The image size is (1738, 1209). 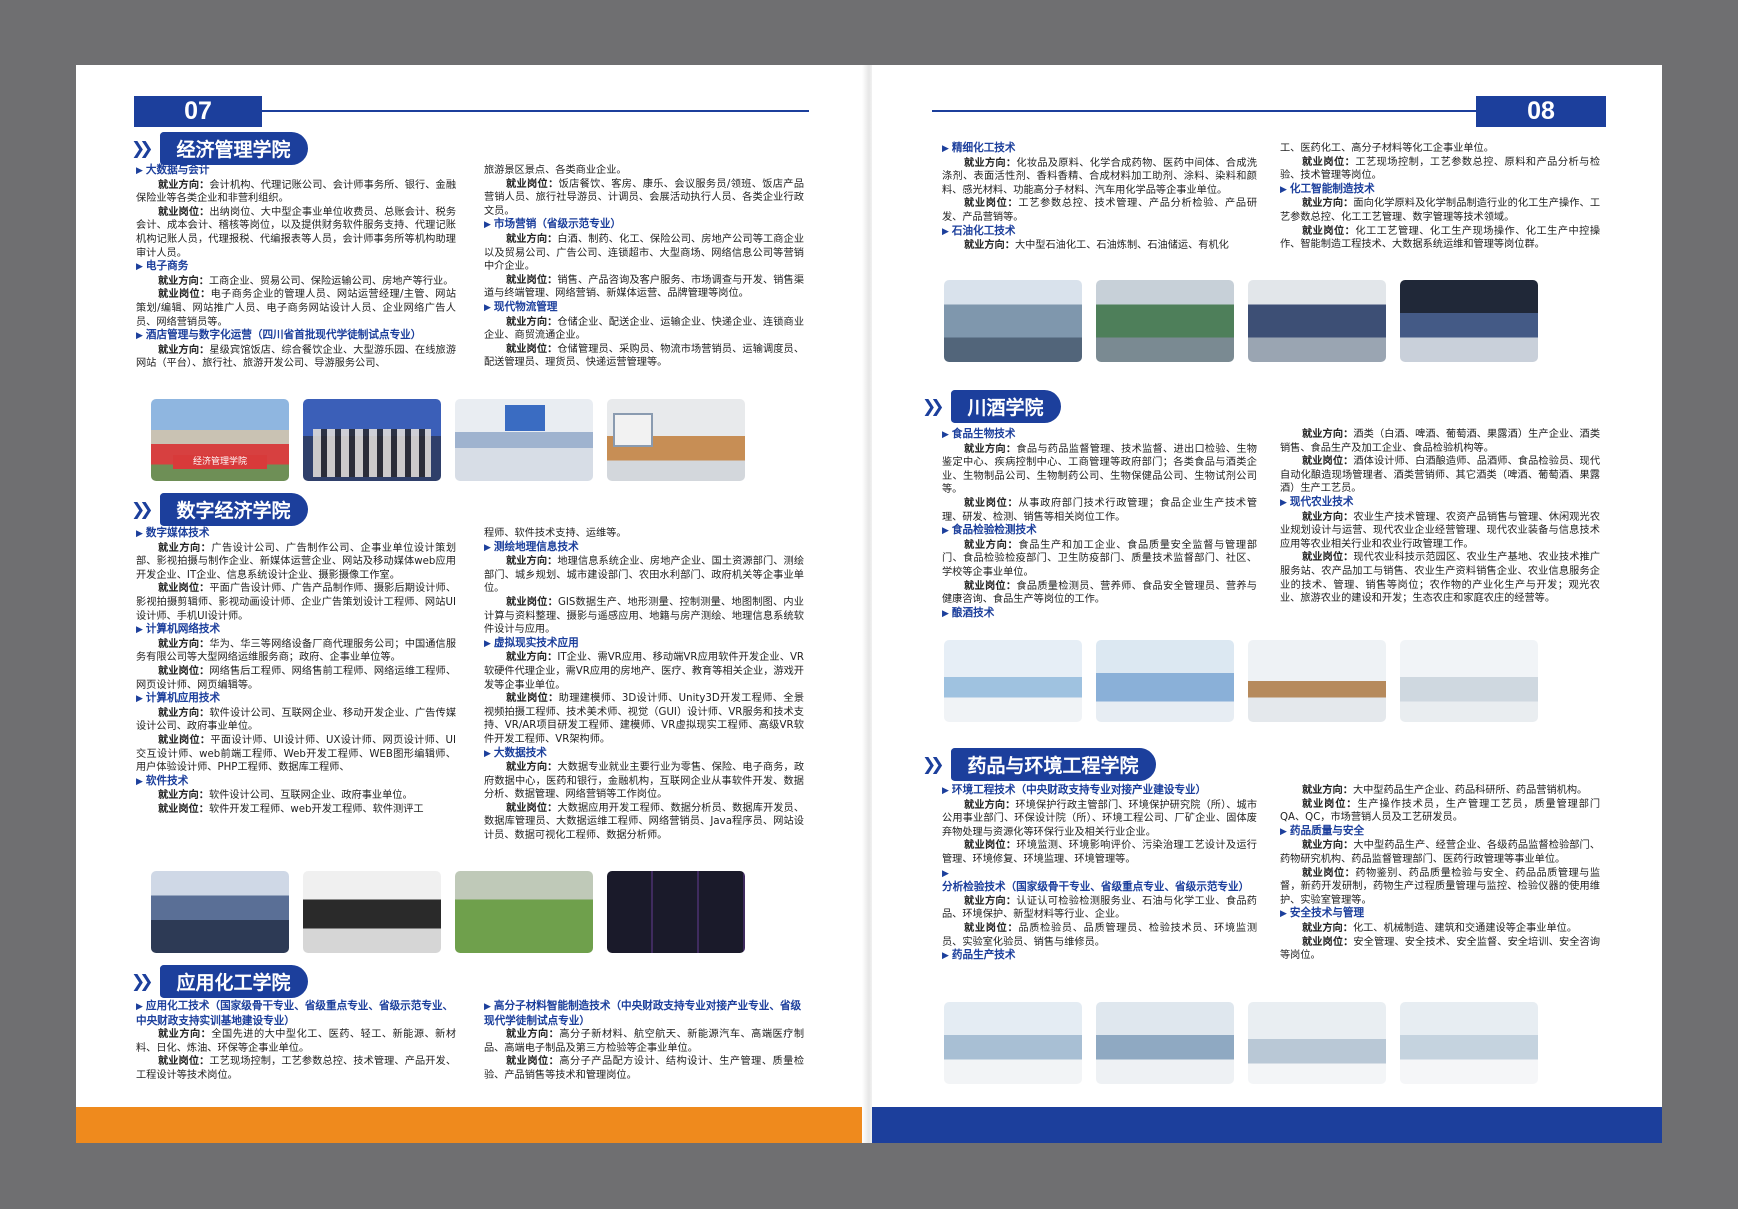 I want to click on major-title-text: 软件技术, so click(x=167, y=780).